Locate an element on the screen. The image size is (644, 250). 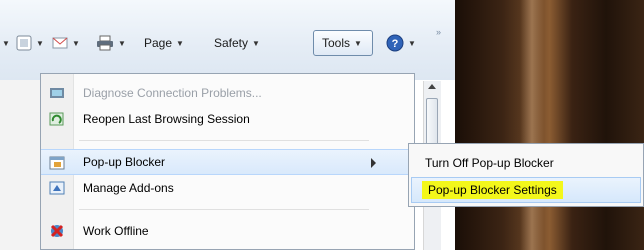
feeds-icon is located at coordinates (24, 43).